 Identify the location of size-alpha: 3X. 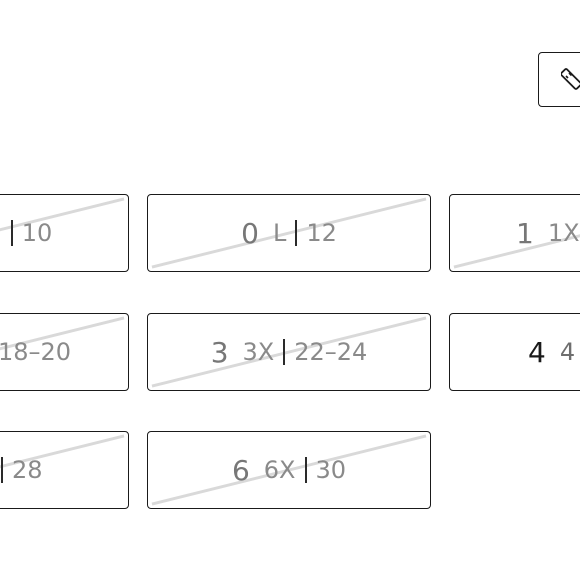
(258, 352).